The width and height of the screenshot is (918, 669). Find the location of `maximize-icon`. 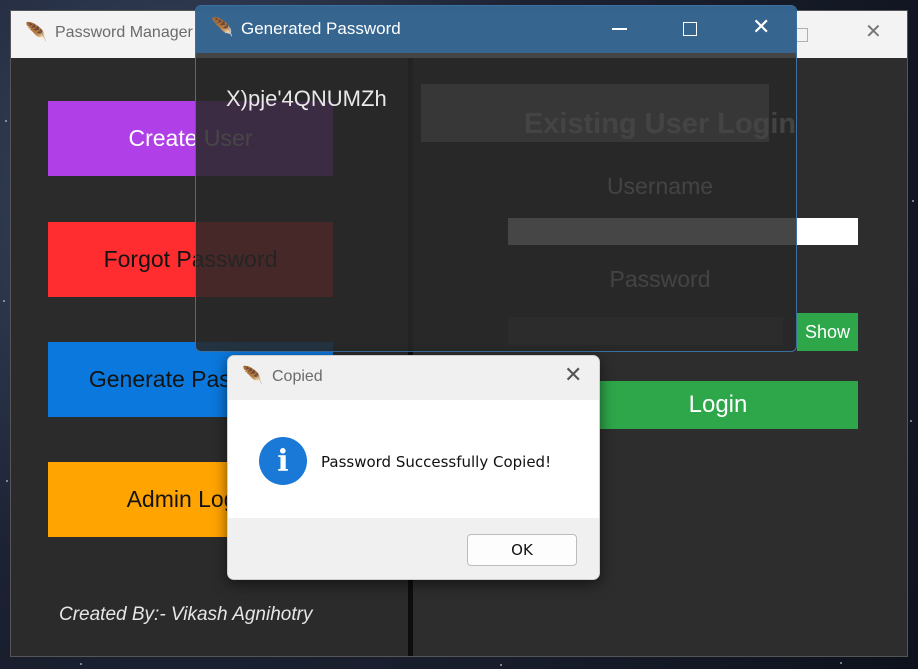

maximize-icon is located at coordinates (690, 29).